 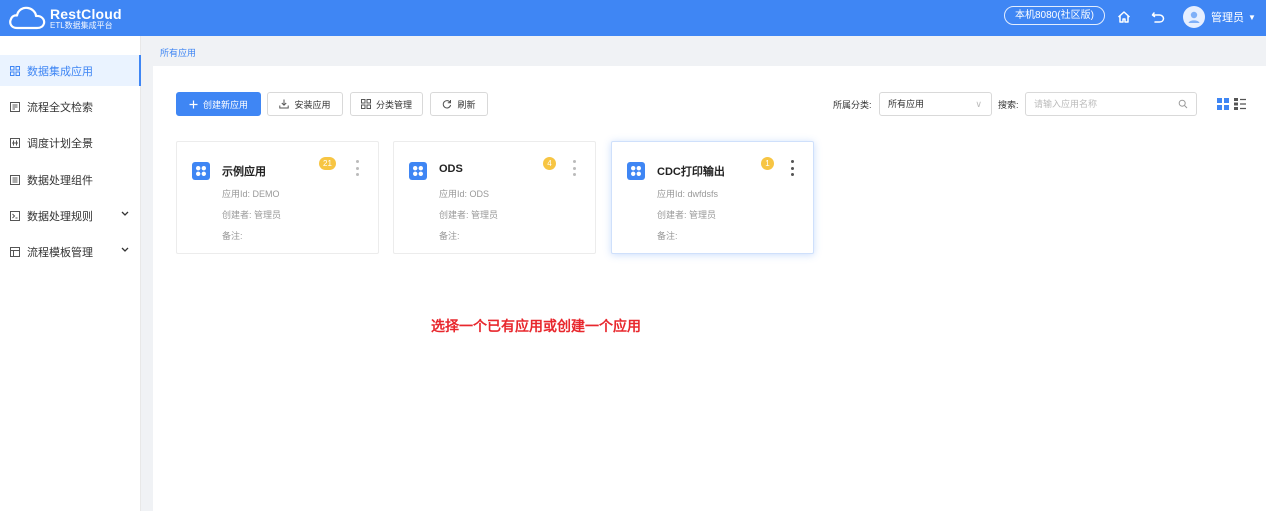 I want to click on app-card: CDC打印输出 1 应用Id: dwfdsfs 创建者: 管理员 备注:, so click(x=712, y=197).